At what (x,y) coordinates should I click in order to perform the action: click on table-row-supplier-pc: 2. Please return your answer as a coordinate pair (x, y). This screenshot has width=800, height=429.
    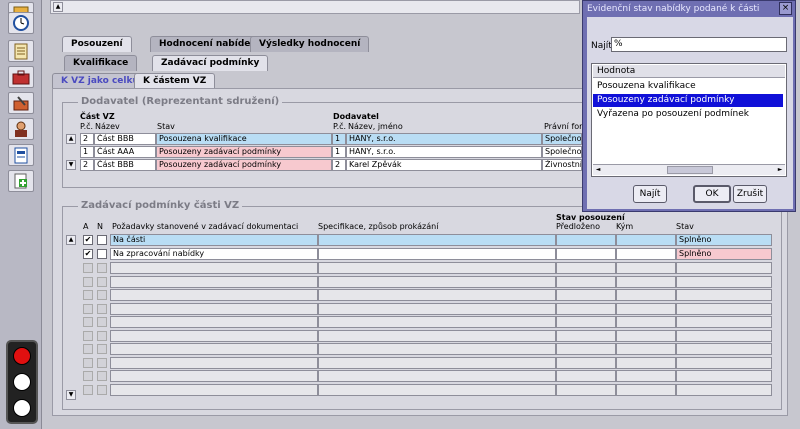
    Looking at the image, I should click on (339, 165).